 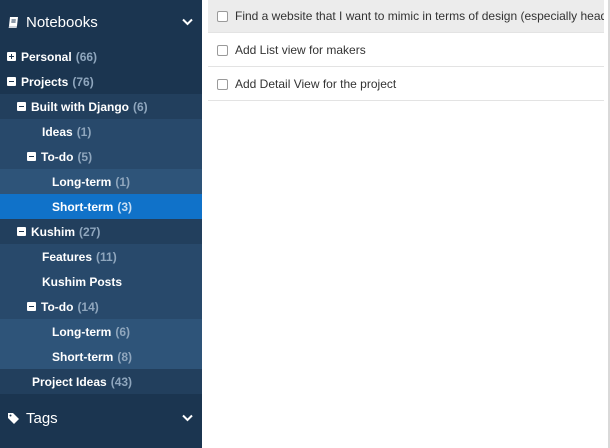 I want to click on sidebar-item-label: Ideas, so click(x=57, y=131).